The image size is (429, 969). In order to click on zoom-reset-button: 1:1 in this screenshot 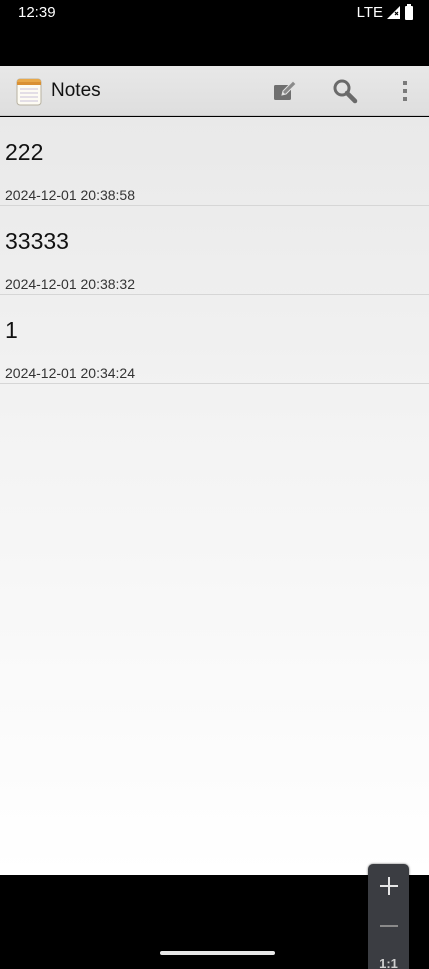, I will do `click(388, 957)`.